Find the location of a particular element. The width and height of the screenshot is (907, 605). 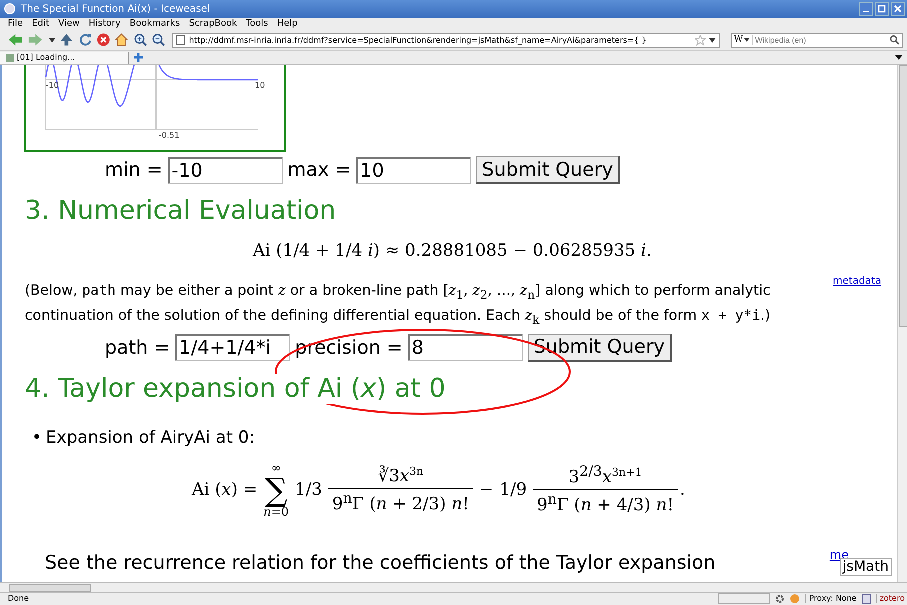

jsmath-badge: jsMath is located at coordinates (866, 567).